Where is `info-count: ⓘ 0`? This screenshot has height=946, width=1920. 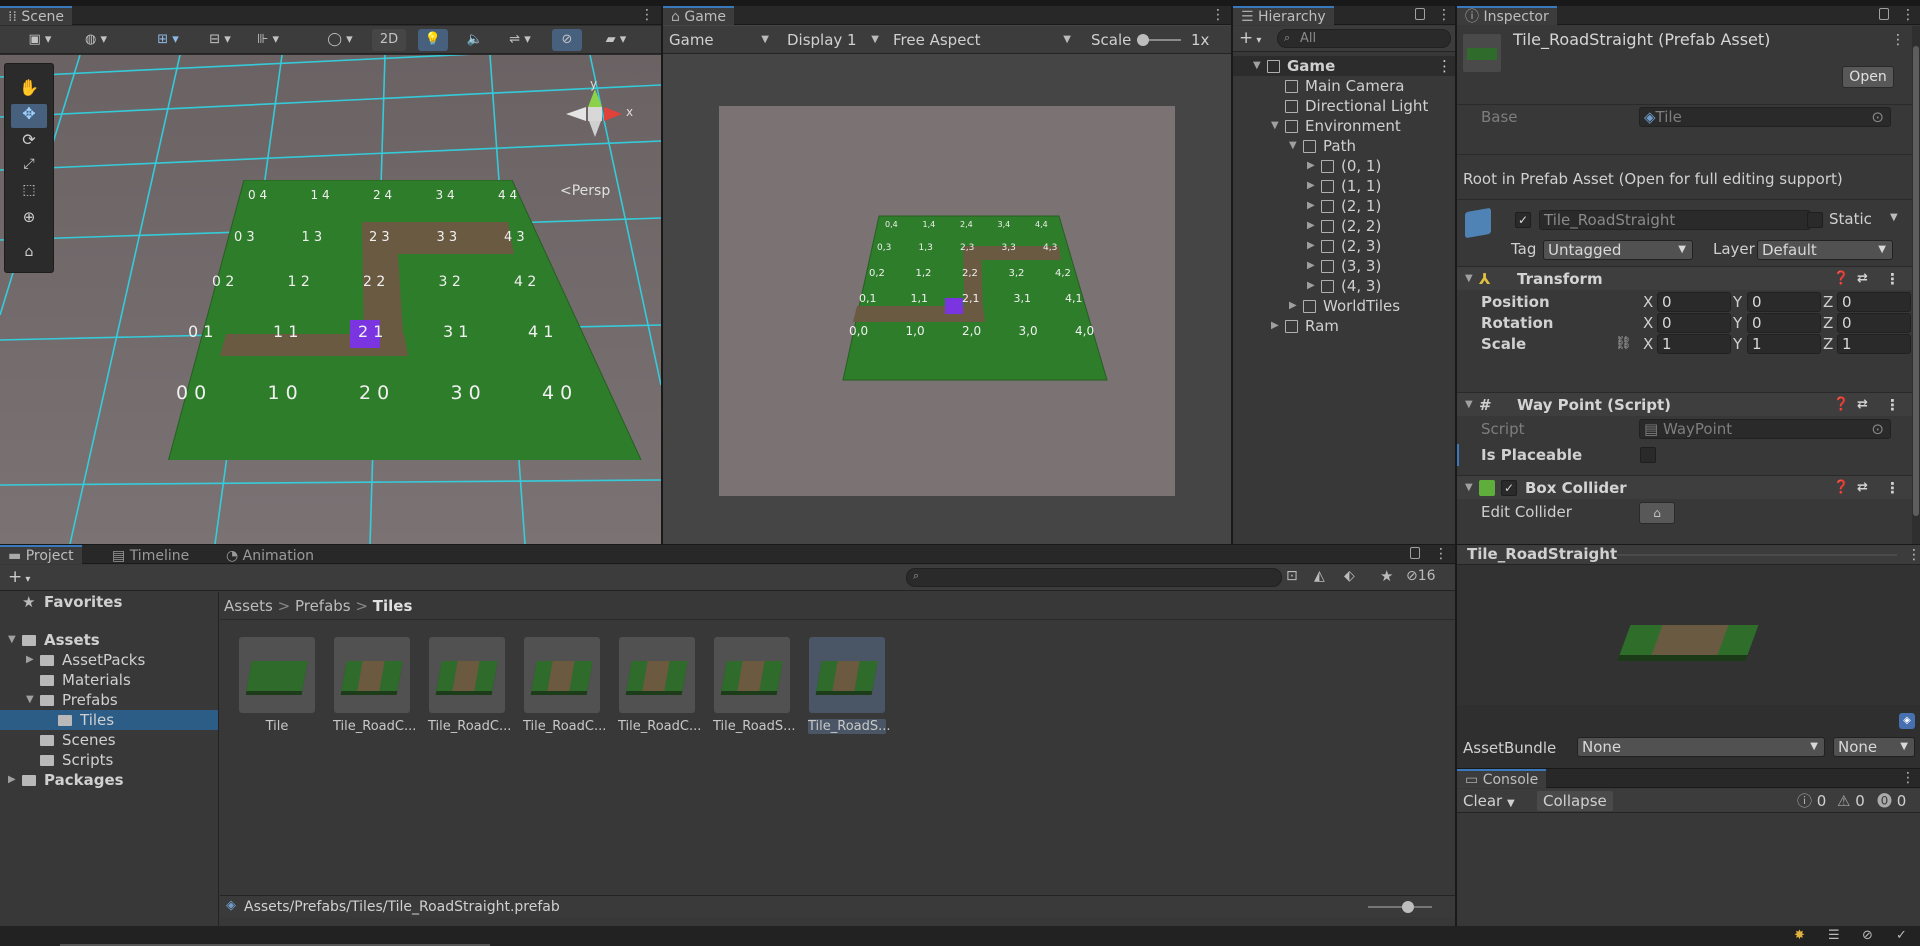 info-count: ⓘ 0 is located at coordinates (1811, 801).